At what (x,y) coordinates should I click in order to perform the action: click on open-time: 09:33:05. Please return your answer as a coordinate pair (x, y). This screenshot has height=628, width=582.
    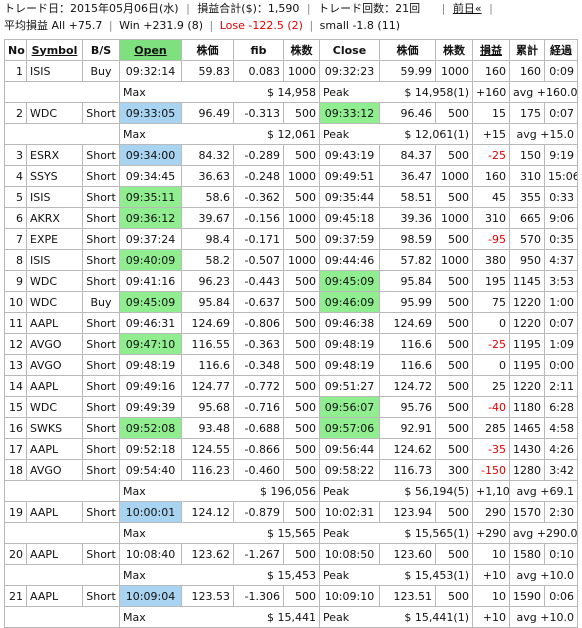
    Looking at the image, I should click on (150, 113).